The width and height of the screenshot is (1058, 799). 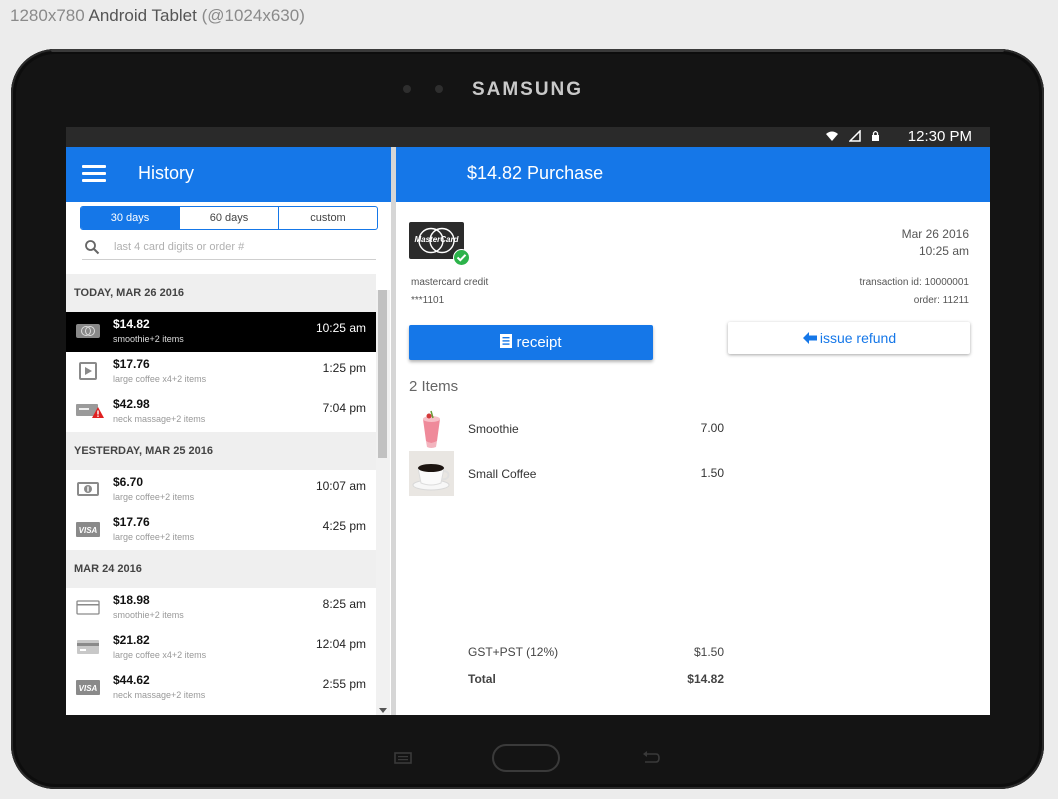 What do you see at coordinates (935, 234) in the screenshot?
I see `purchase-date: Mar 26 2016` at bounding box center [935, 234].